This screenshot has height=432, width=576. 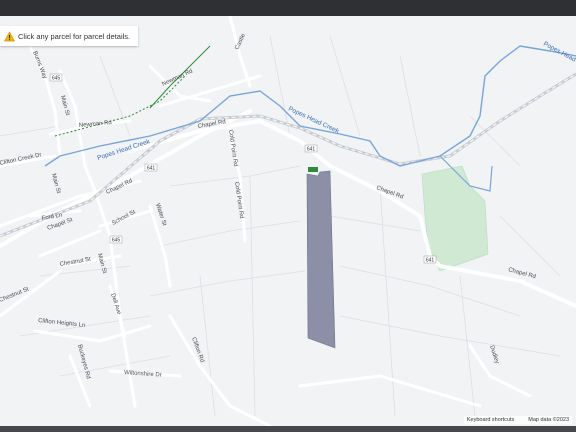 What do you see at coordinates (490, 420) in the screenshot?
I see `keyboard-shortcuts-link: Keyboard shortcuts` at bounding box center [490, 420].